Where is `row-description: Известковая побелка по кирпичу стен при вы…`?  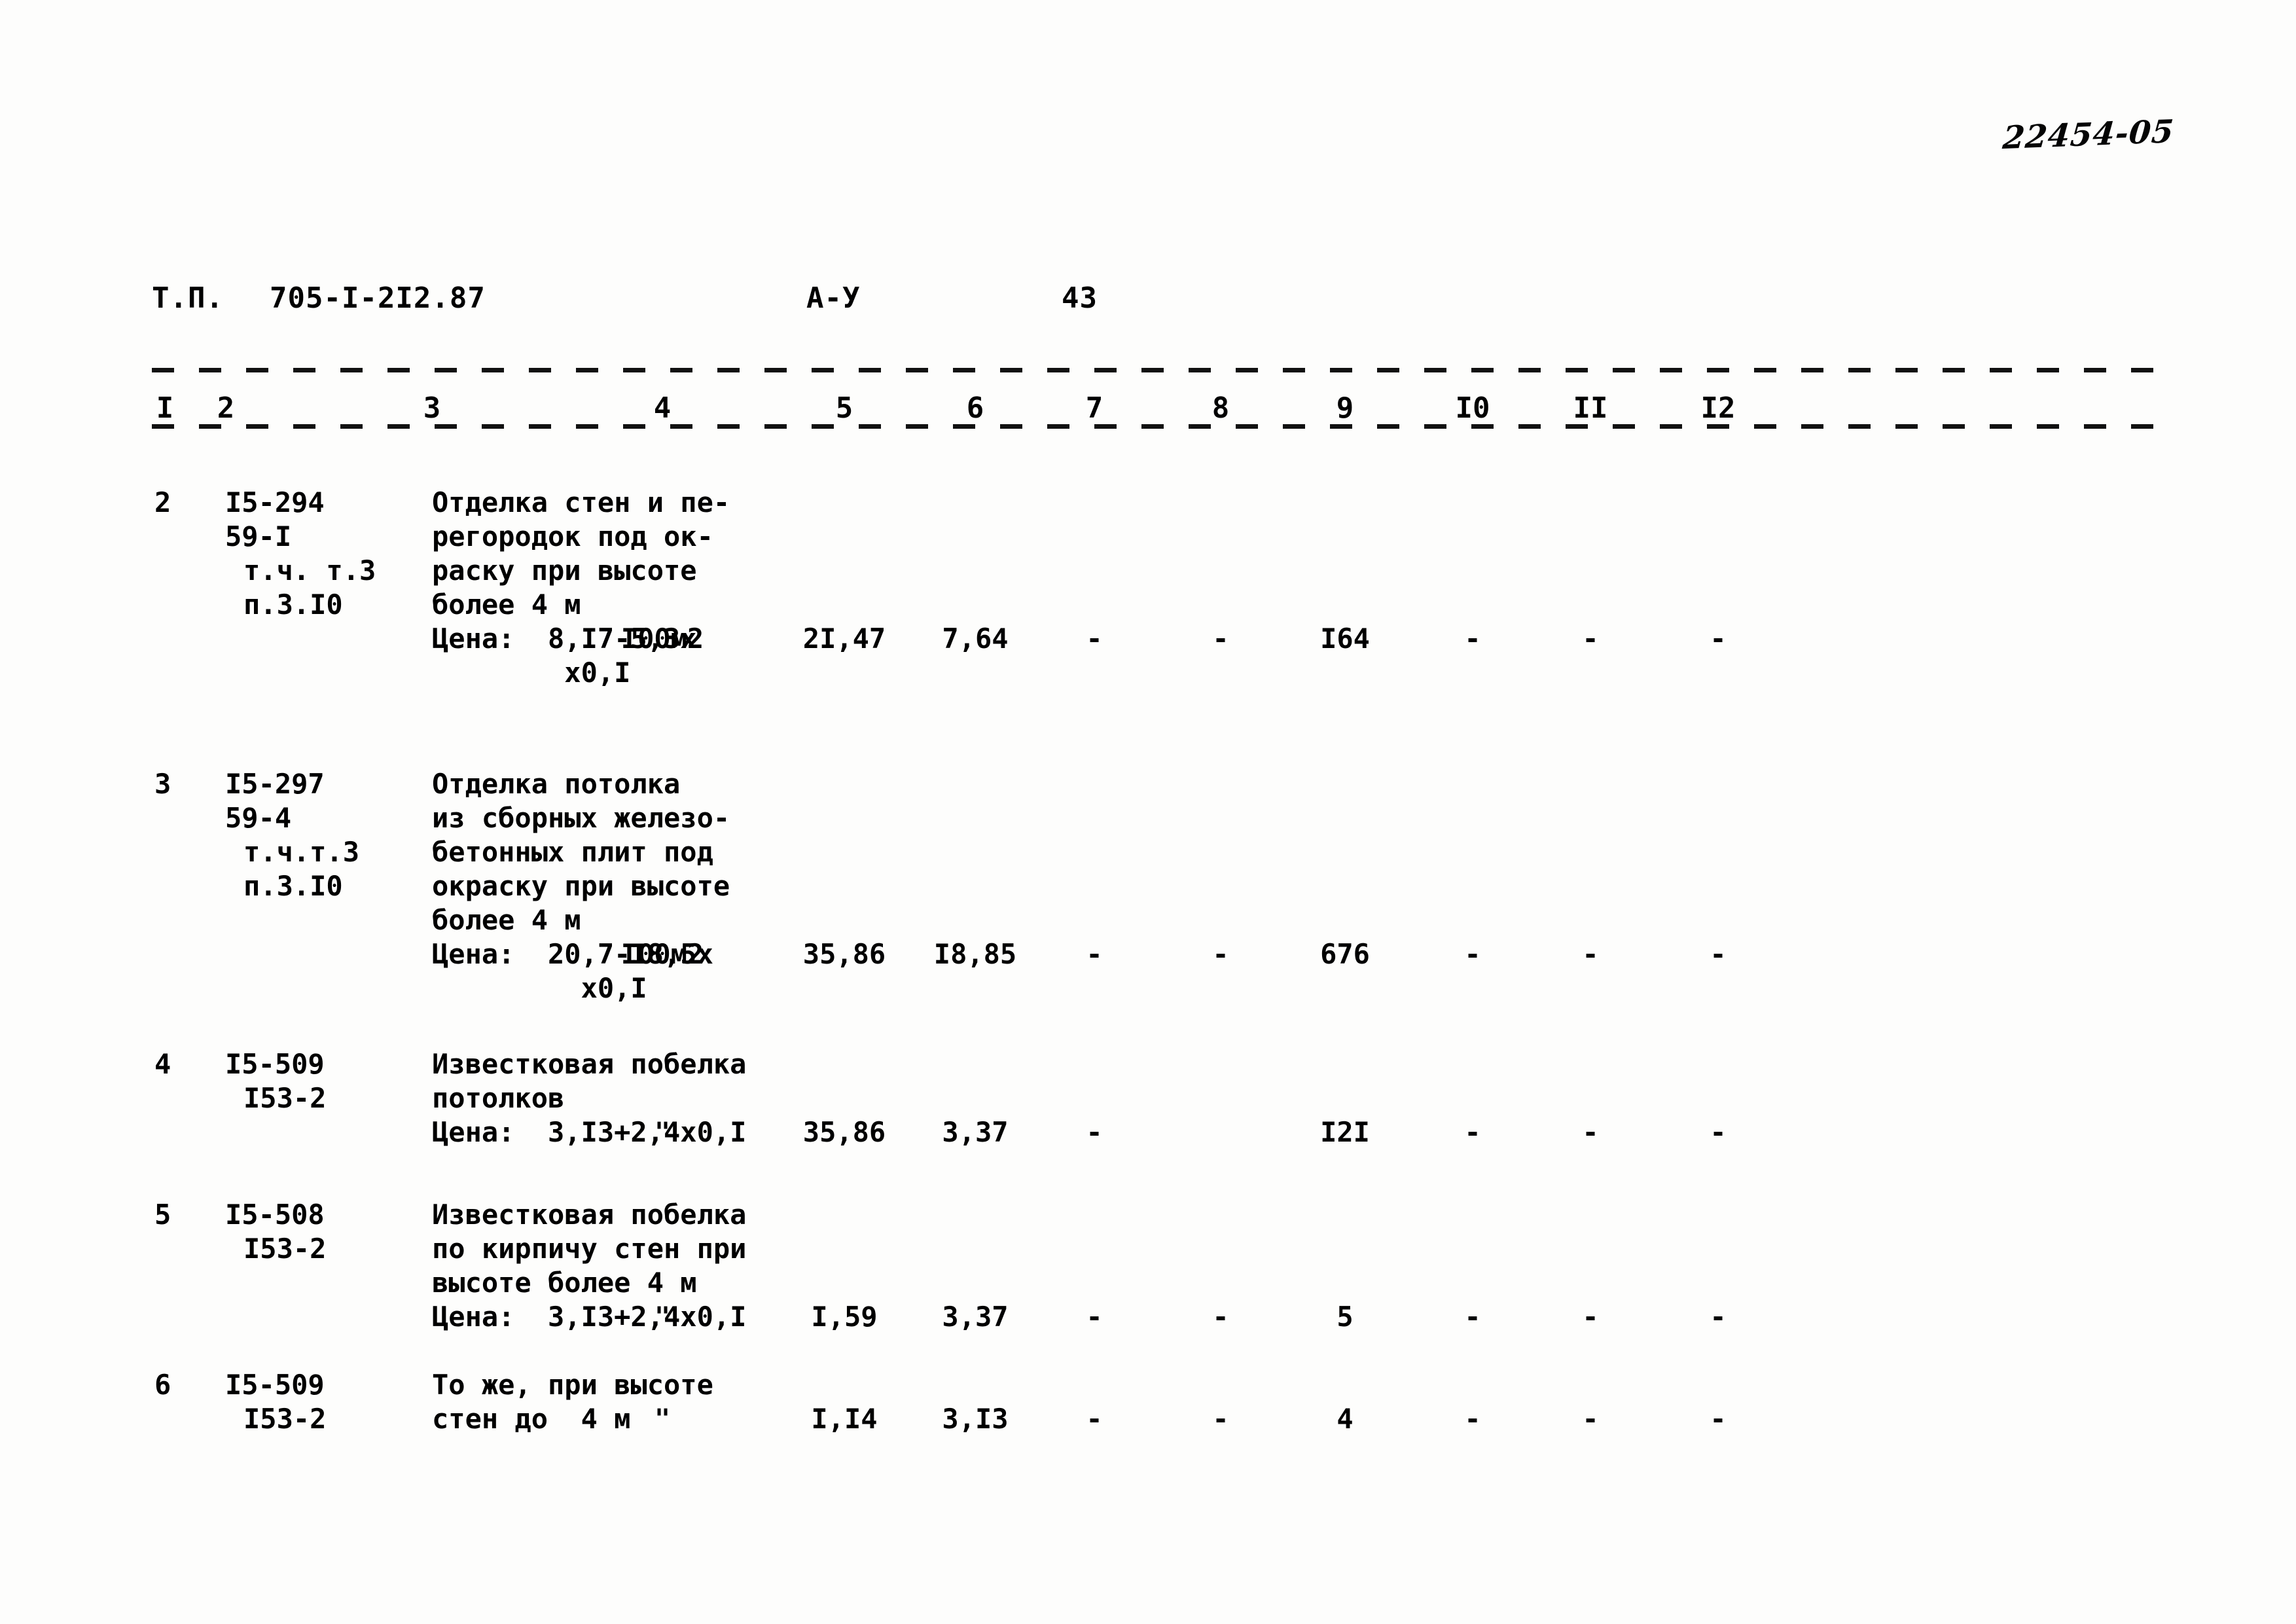 row-description: Известковая побелка по кирпичу стен при вы… is located at coordinates (589, 1266).